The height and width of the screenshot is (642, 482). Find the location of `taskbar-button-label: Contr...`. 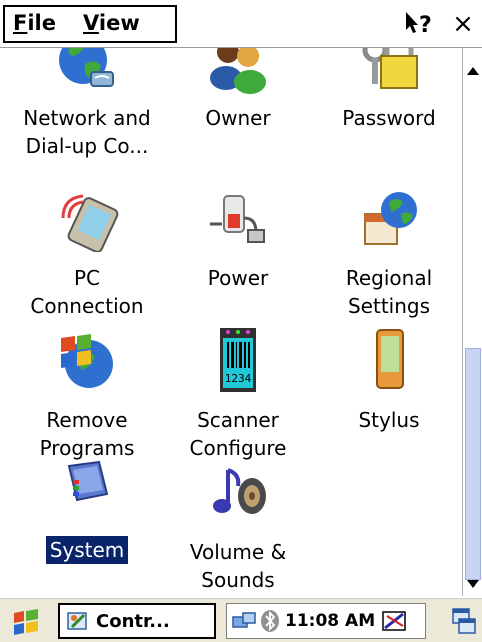

taskbar-button-label: Contr... is located at coordinates (133, 621).